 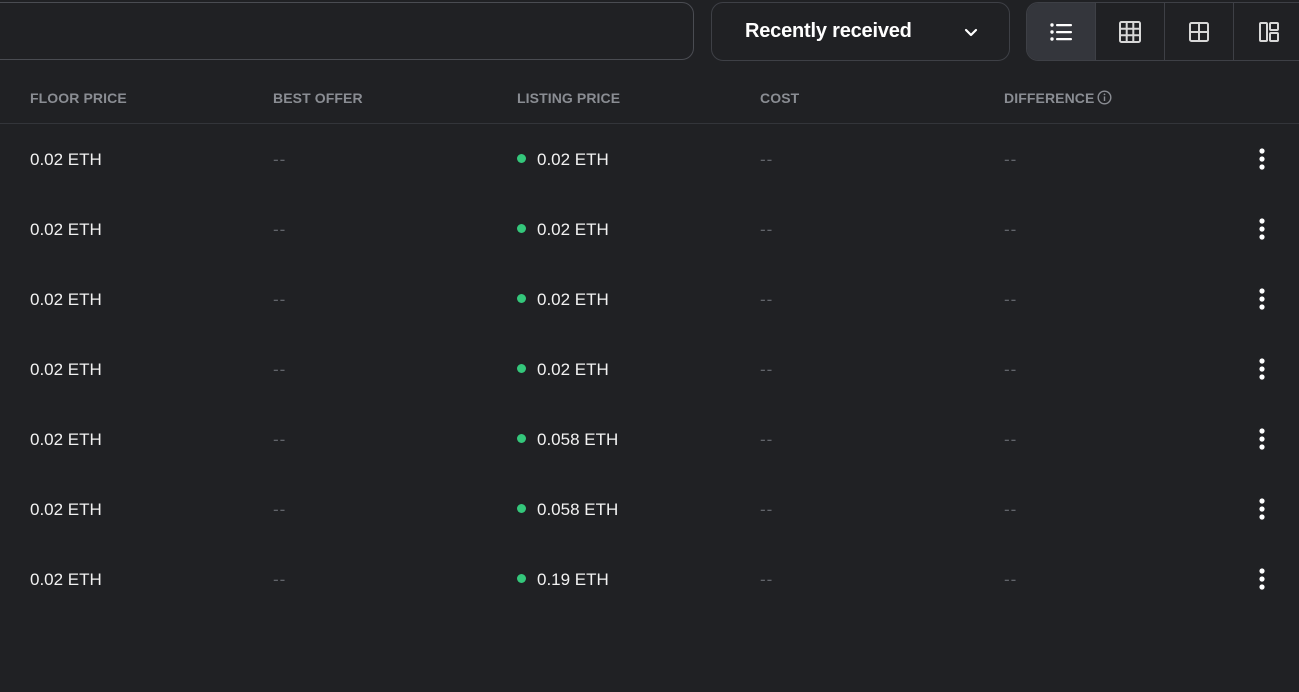 I want to click on view-mode-toggle, so click(x=1162, y=31).